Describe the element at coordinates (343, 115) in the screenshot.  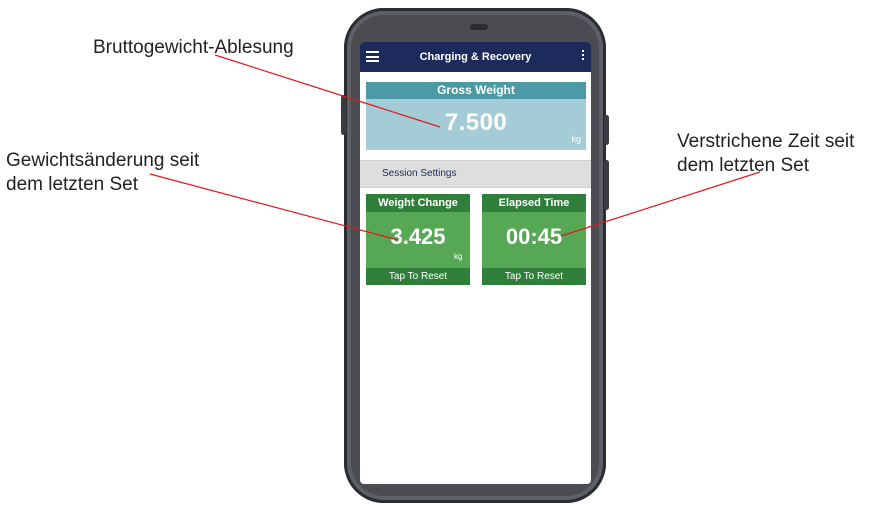
I see `side-button-left-upper` at that location.